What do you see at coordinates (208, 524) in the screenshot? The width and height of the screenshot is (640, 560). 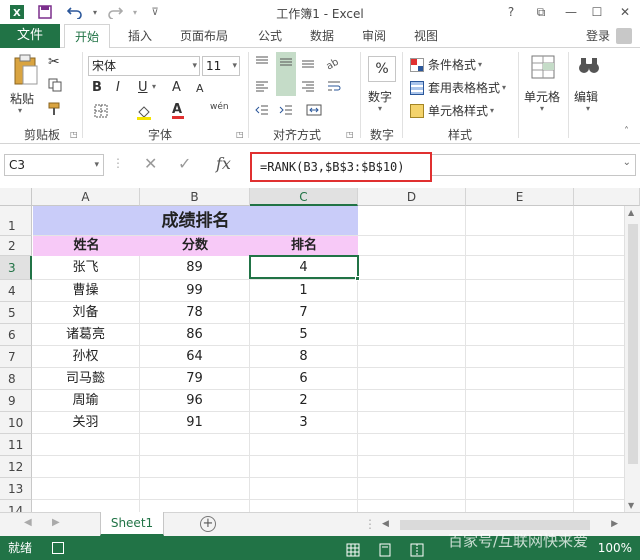 I see `add-sheet-button: +` at bounding box center [208, 524].